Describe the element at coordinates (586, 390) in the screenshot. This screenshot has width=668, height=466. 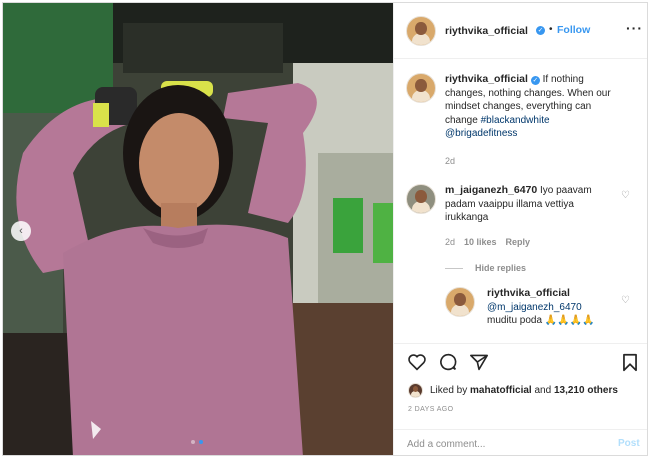
I see `liked-by-others: 13,210 others` at that location.